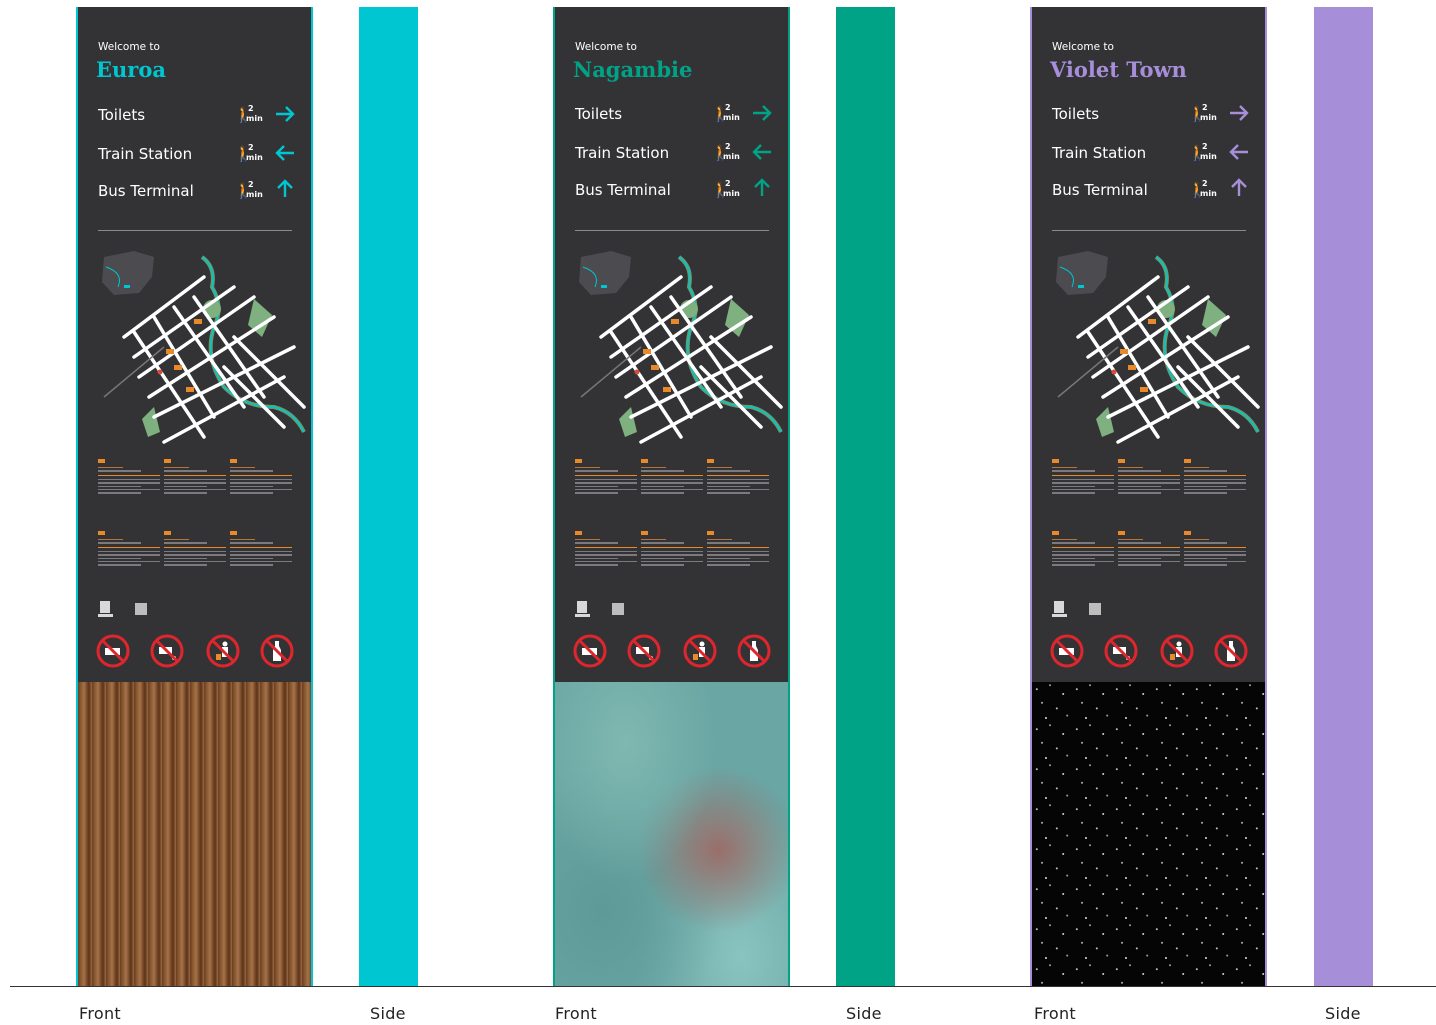 The image size is (1436, 1025). What do you see at coordinates (1343, 496) in the screenshot?
I see `sign-side-violet-town` at bounding box center [1343, 496].